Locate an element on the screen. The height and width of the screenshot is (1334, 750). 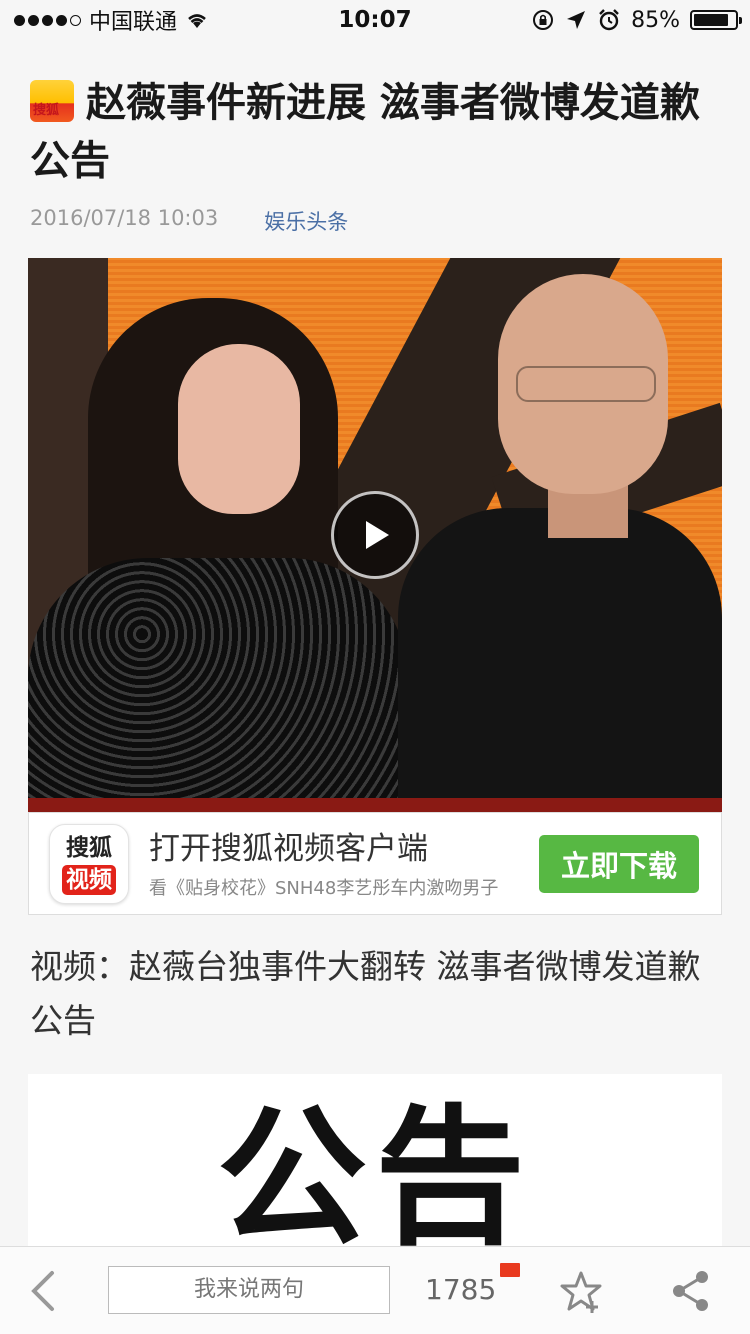
app-banner-title: 打开搜狐视频客户端 is located at coordinates (288, 848).